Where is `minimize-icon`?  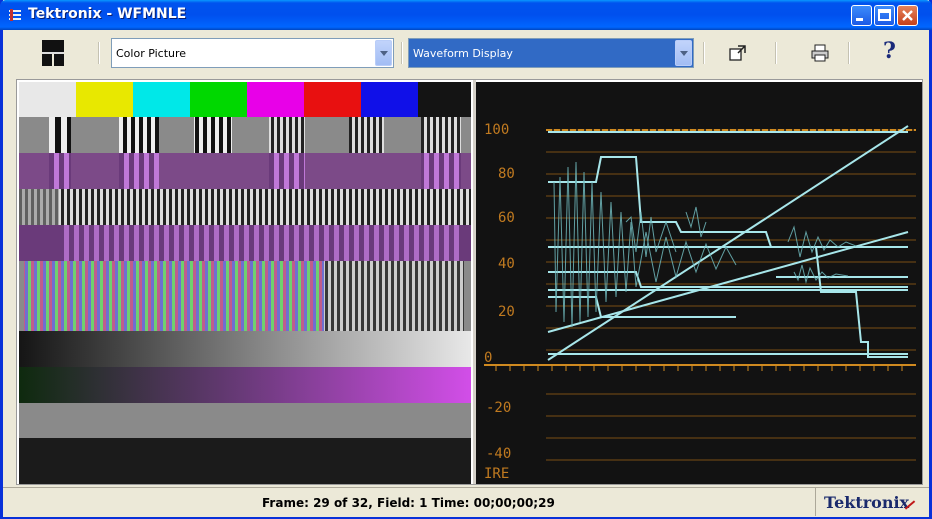
minimize-icon is located at coordinates (859, 19).